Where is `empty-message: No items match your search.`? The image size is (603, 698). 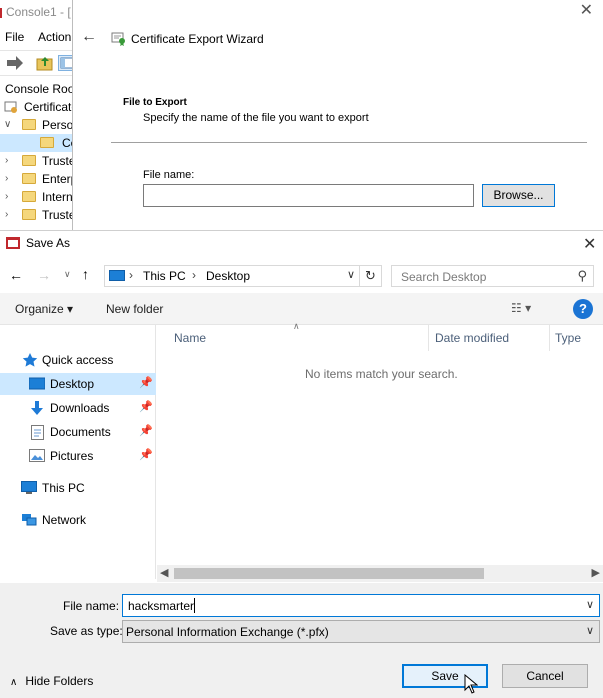
empty-message: No items match your search. is located at coordinates (381, 374).